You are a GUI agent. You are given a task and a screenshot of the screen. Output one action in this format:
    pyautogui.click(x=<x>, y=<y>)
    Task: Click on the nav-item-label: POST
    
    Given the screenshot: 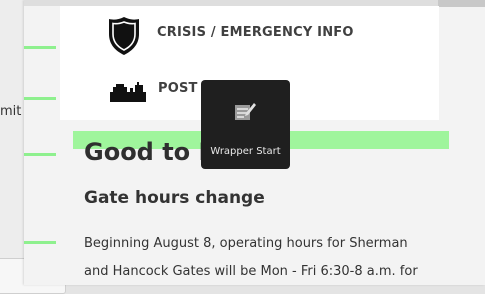 What is the action you would take?
    pyautogui.click(x=178, y=88)
    